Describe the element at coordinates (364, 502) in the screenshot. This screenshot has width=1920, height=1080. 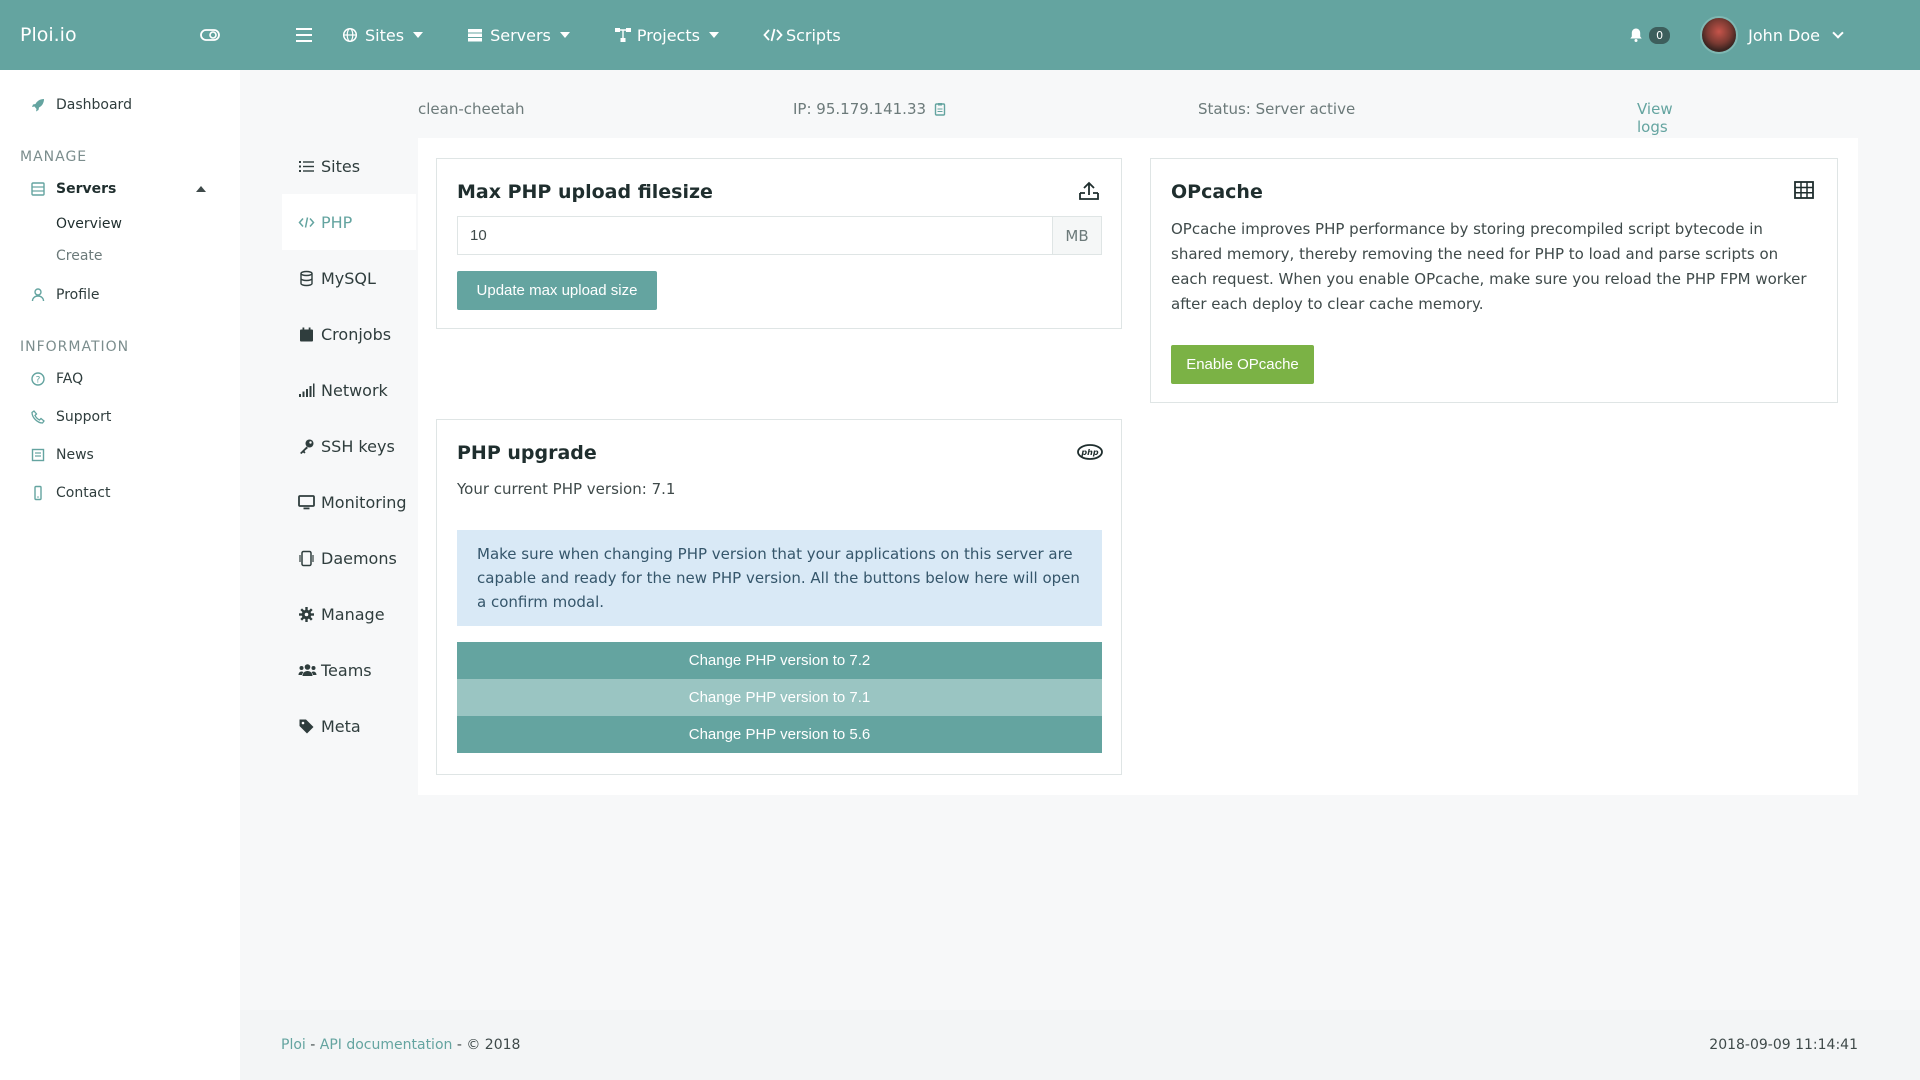
I see `subnav-label: Monitoring` at that location.